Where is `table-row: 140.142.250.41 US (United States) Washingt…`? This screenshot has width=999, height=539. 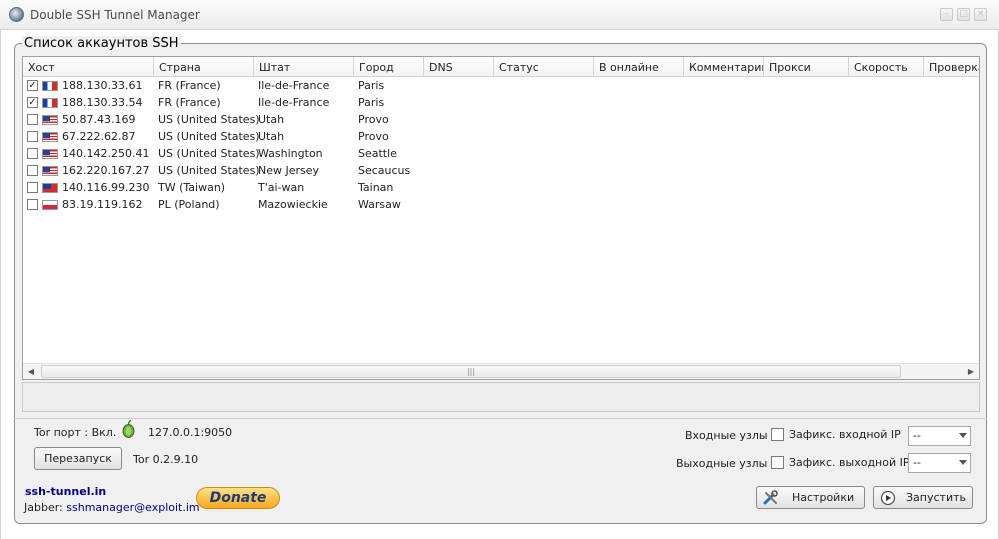
table-row: 140.142.250.41 US (United States) Washingt… is located at coordinates (501, 153).